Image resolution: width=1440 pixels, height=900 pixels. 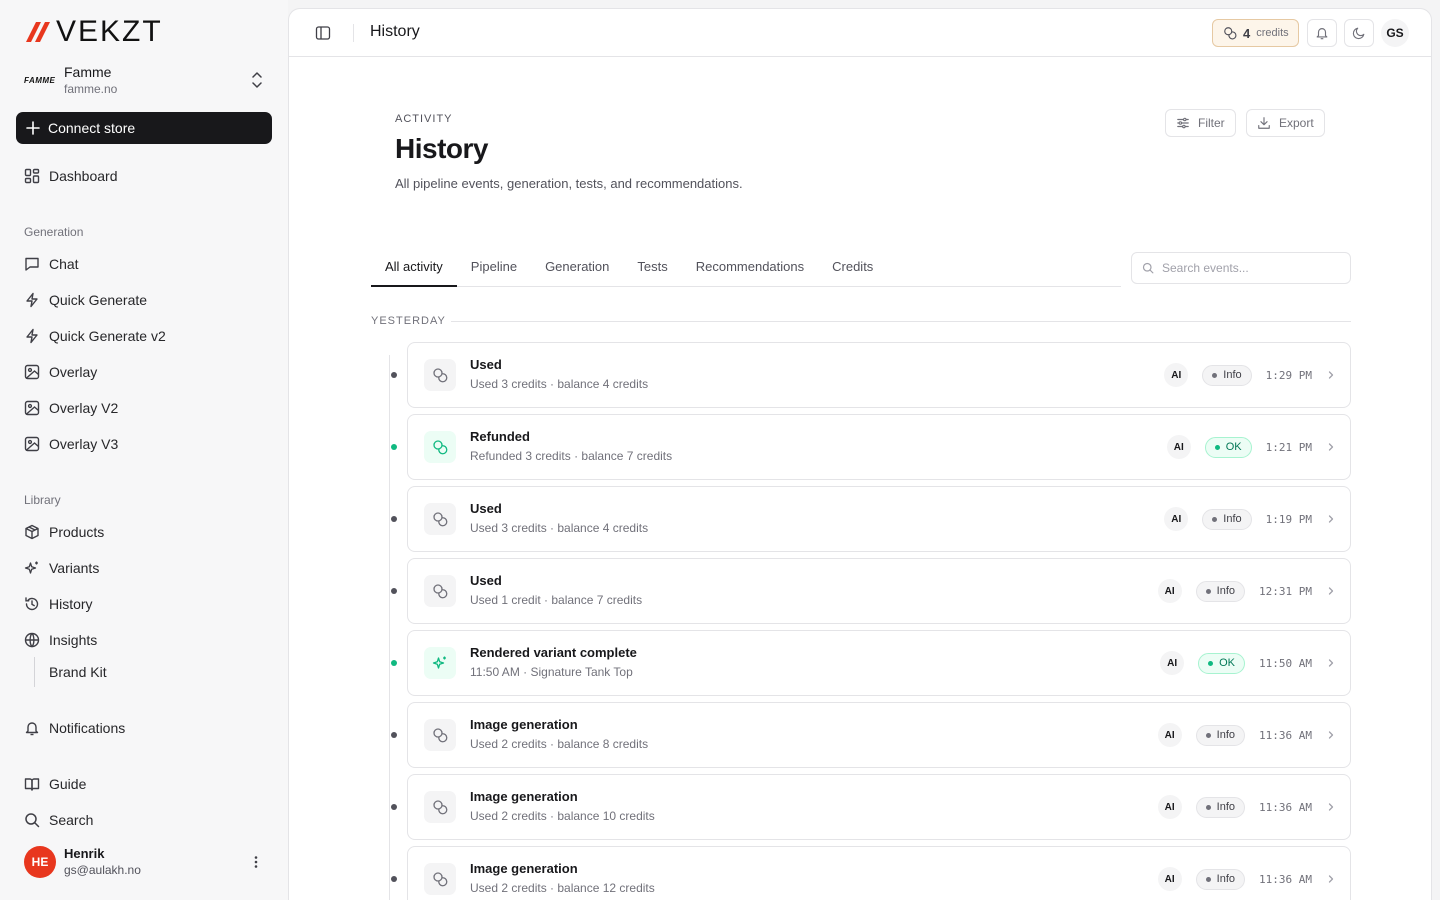 What do you see at coordinates (34, 672) in the screenshot?
I see `submenu-line` at bounding box center [34, 672].